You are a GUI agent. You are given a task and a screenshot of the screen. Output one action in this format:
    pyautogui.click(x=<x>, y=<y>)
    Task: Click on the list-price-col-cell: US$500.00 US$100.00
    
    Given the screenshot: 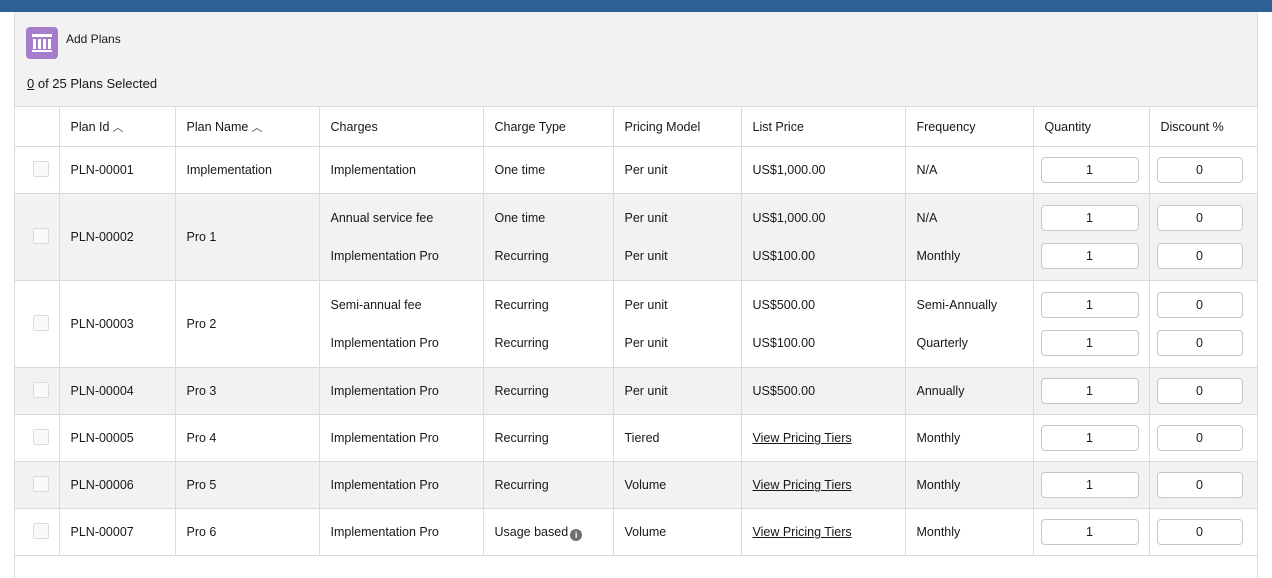 What is the action you would take?
    pyautogui.click(x=822, y=324)
    